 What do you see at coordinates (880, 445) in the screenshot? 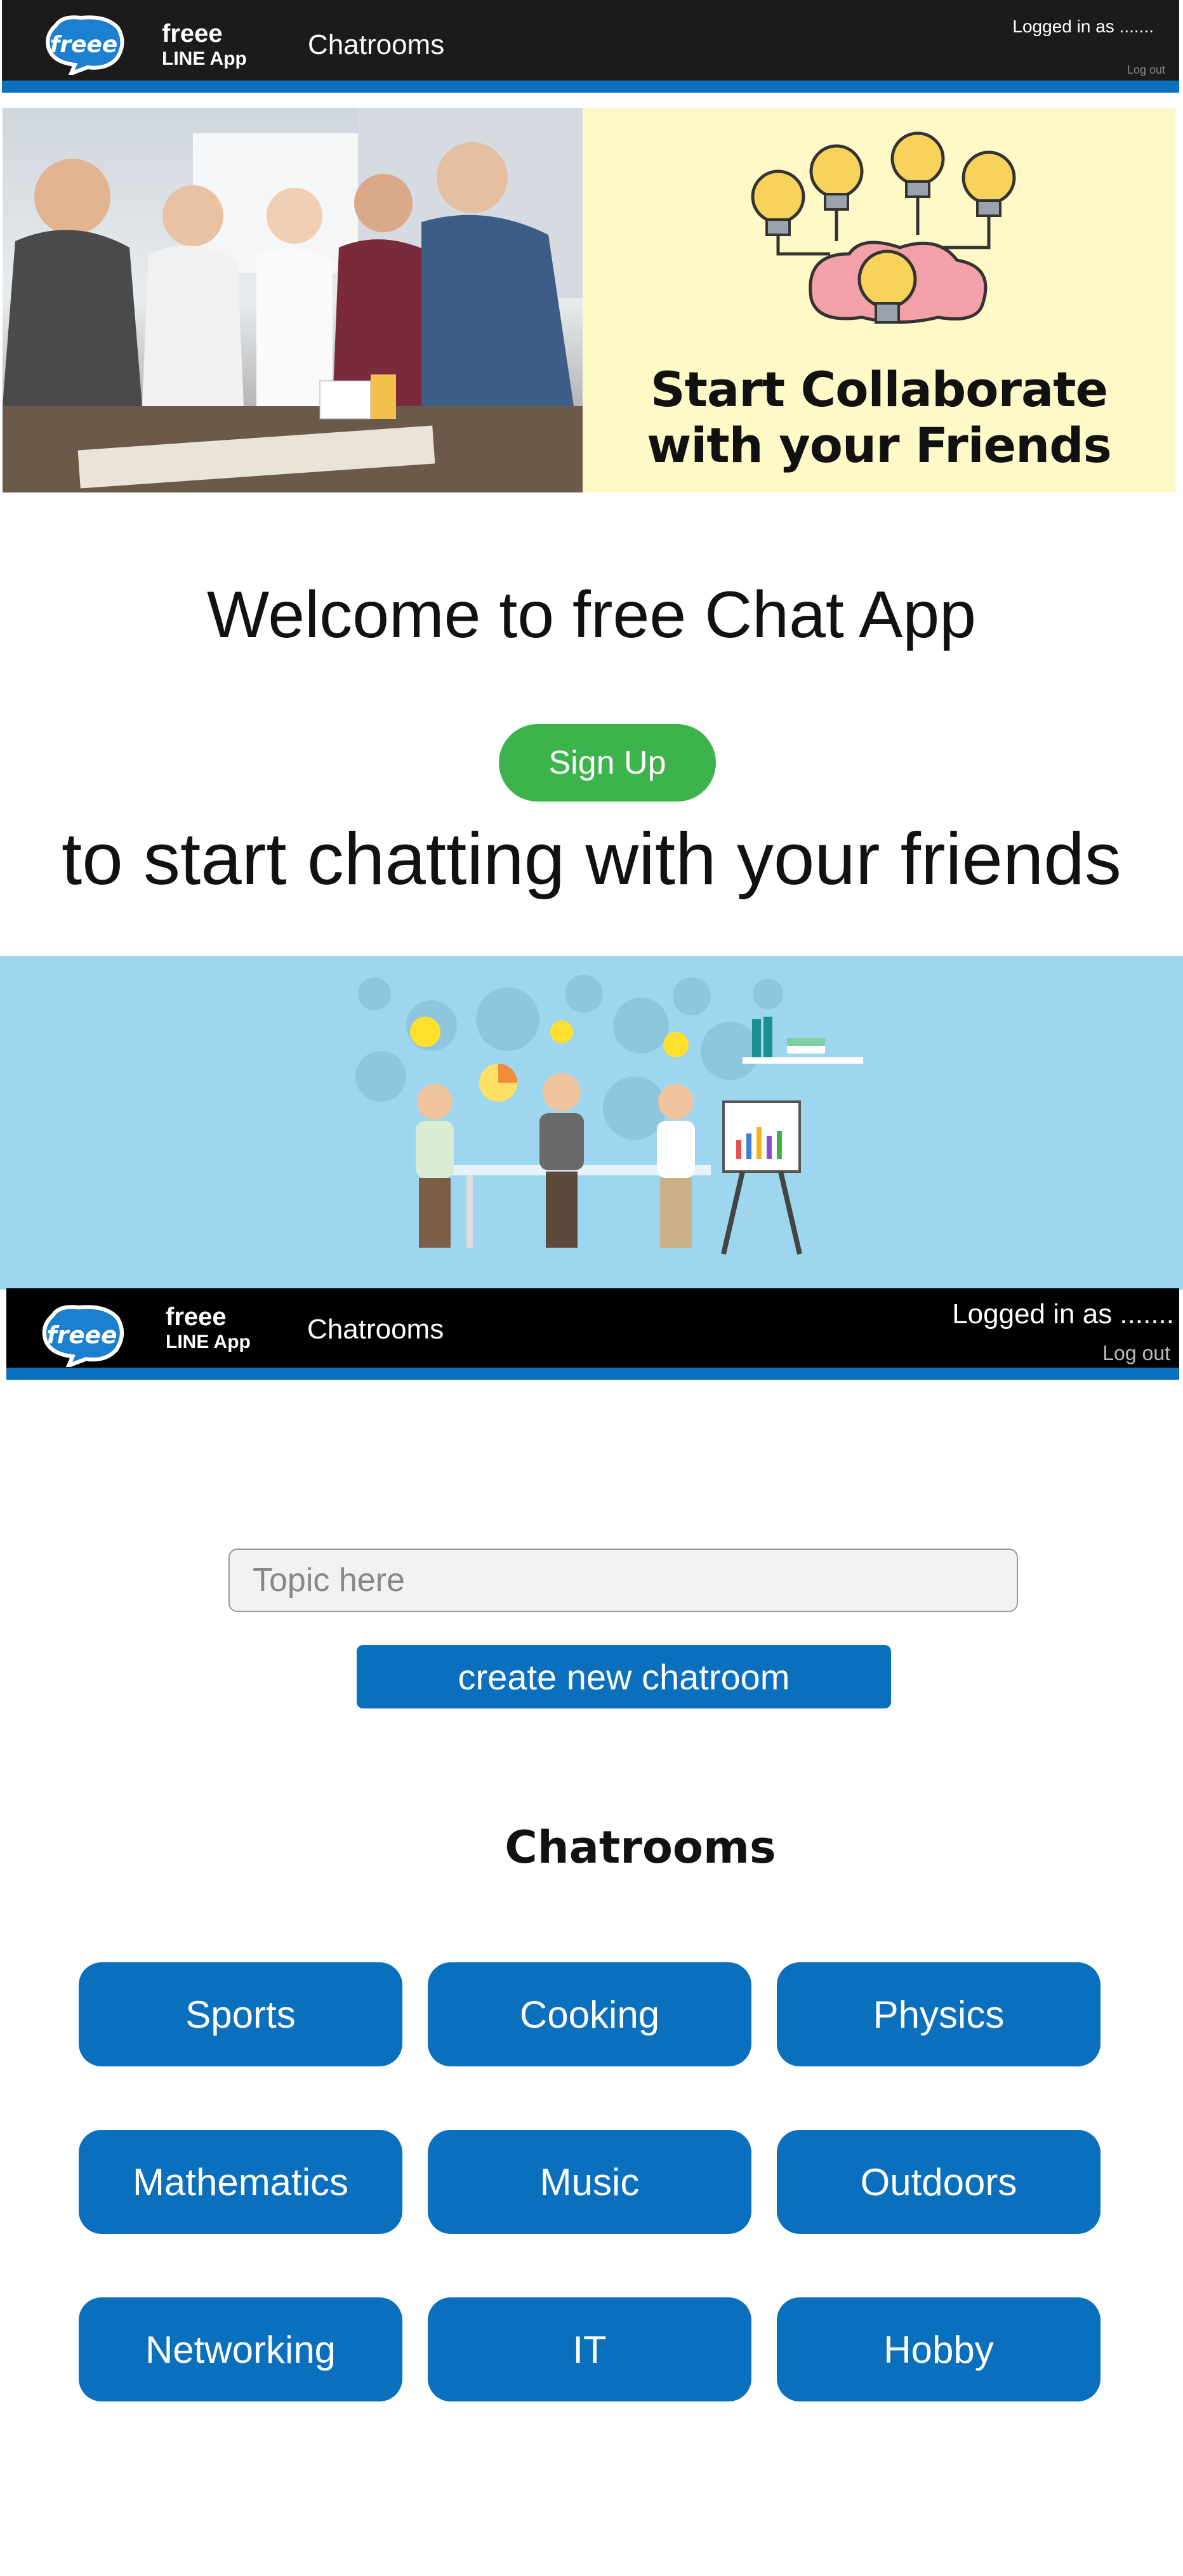
I see `hero-tagline-line2: with your Friends` at bounding box center [880, 445].